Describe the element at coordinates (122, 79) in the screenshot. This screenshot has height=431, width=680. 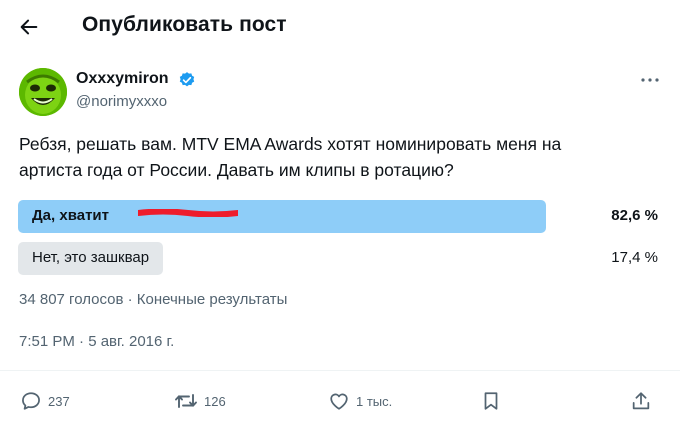
I see `author-name: Oxxxymiron` at that location.